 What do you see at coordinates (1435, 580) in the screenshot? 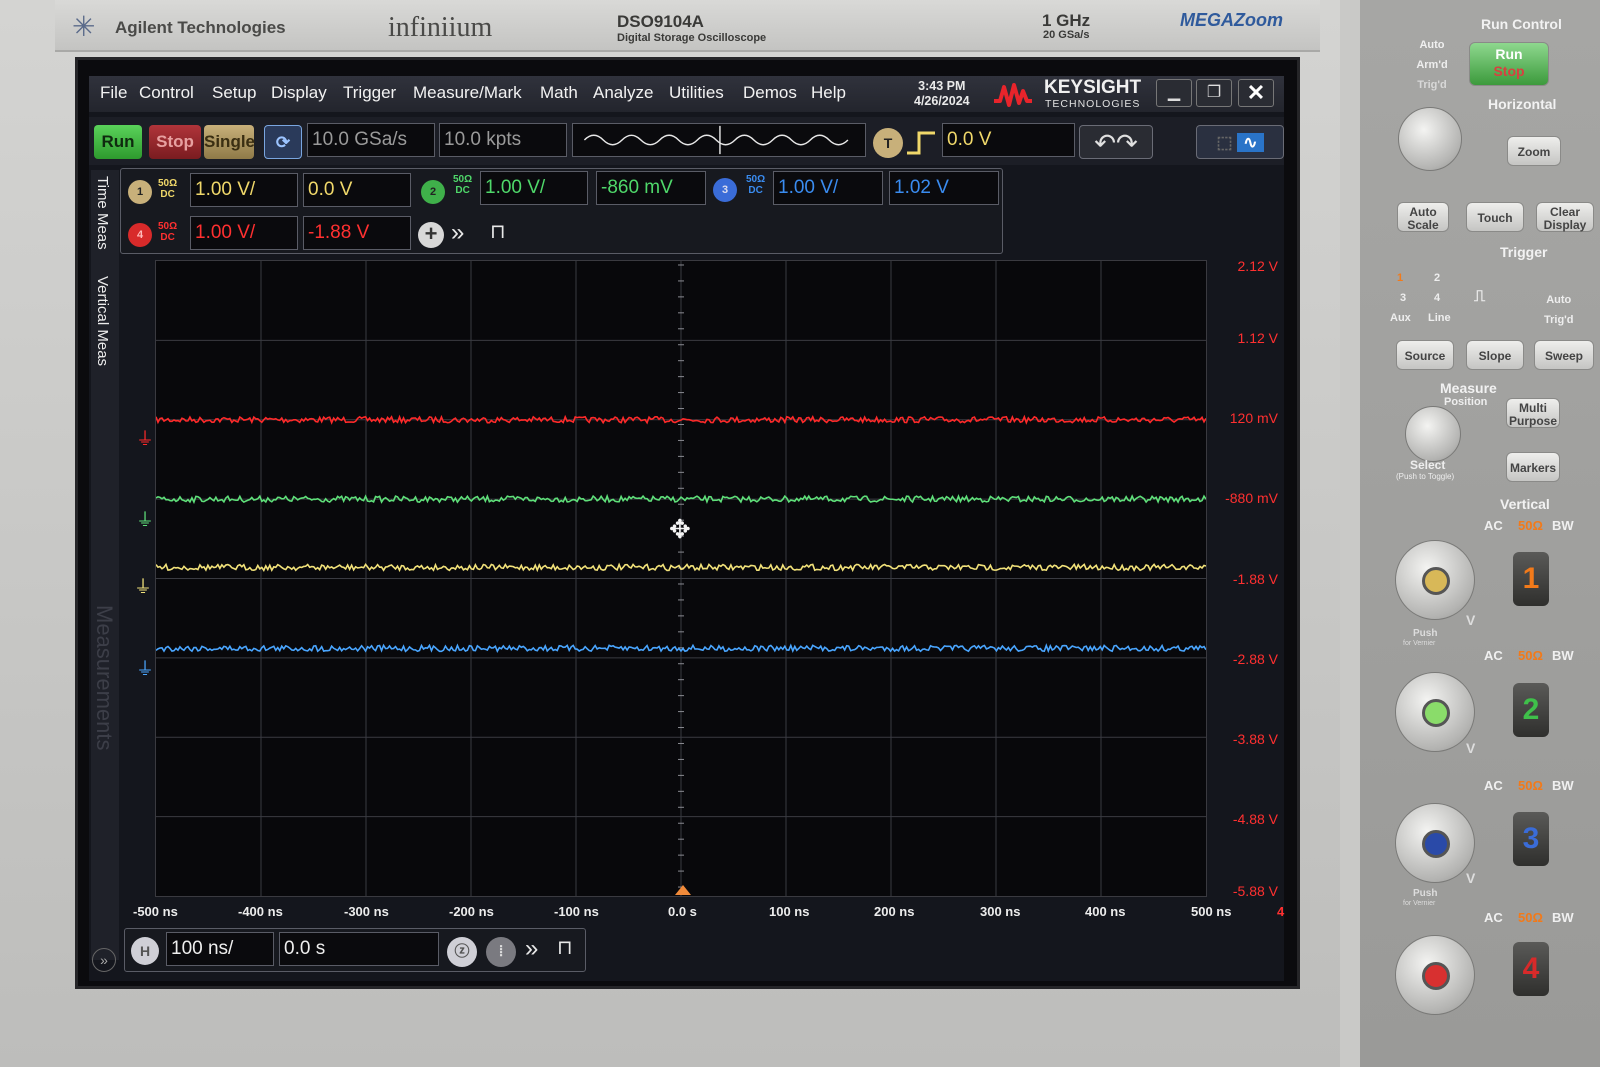
I see `ch1-scale-knob` at bounding box center [1435, 580].